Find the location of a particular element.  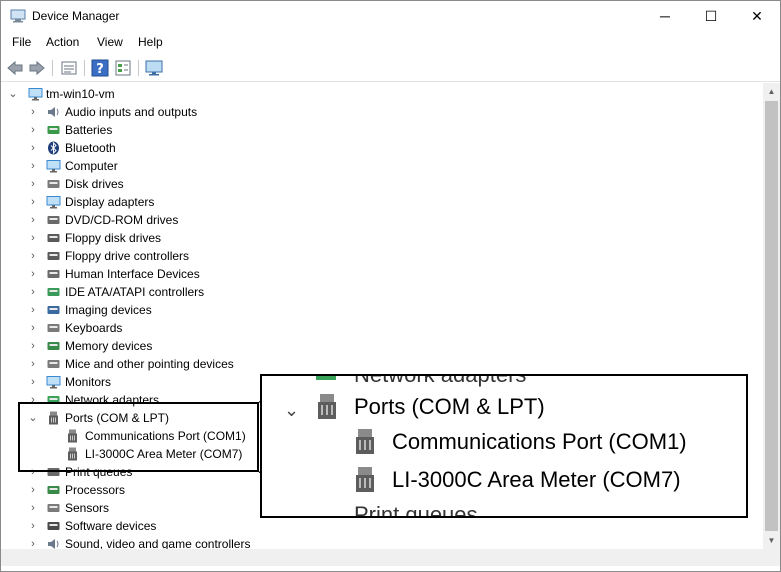

camera-icon is located at coordinates (53, 310).